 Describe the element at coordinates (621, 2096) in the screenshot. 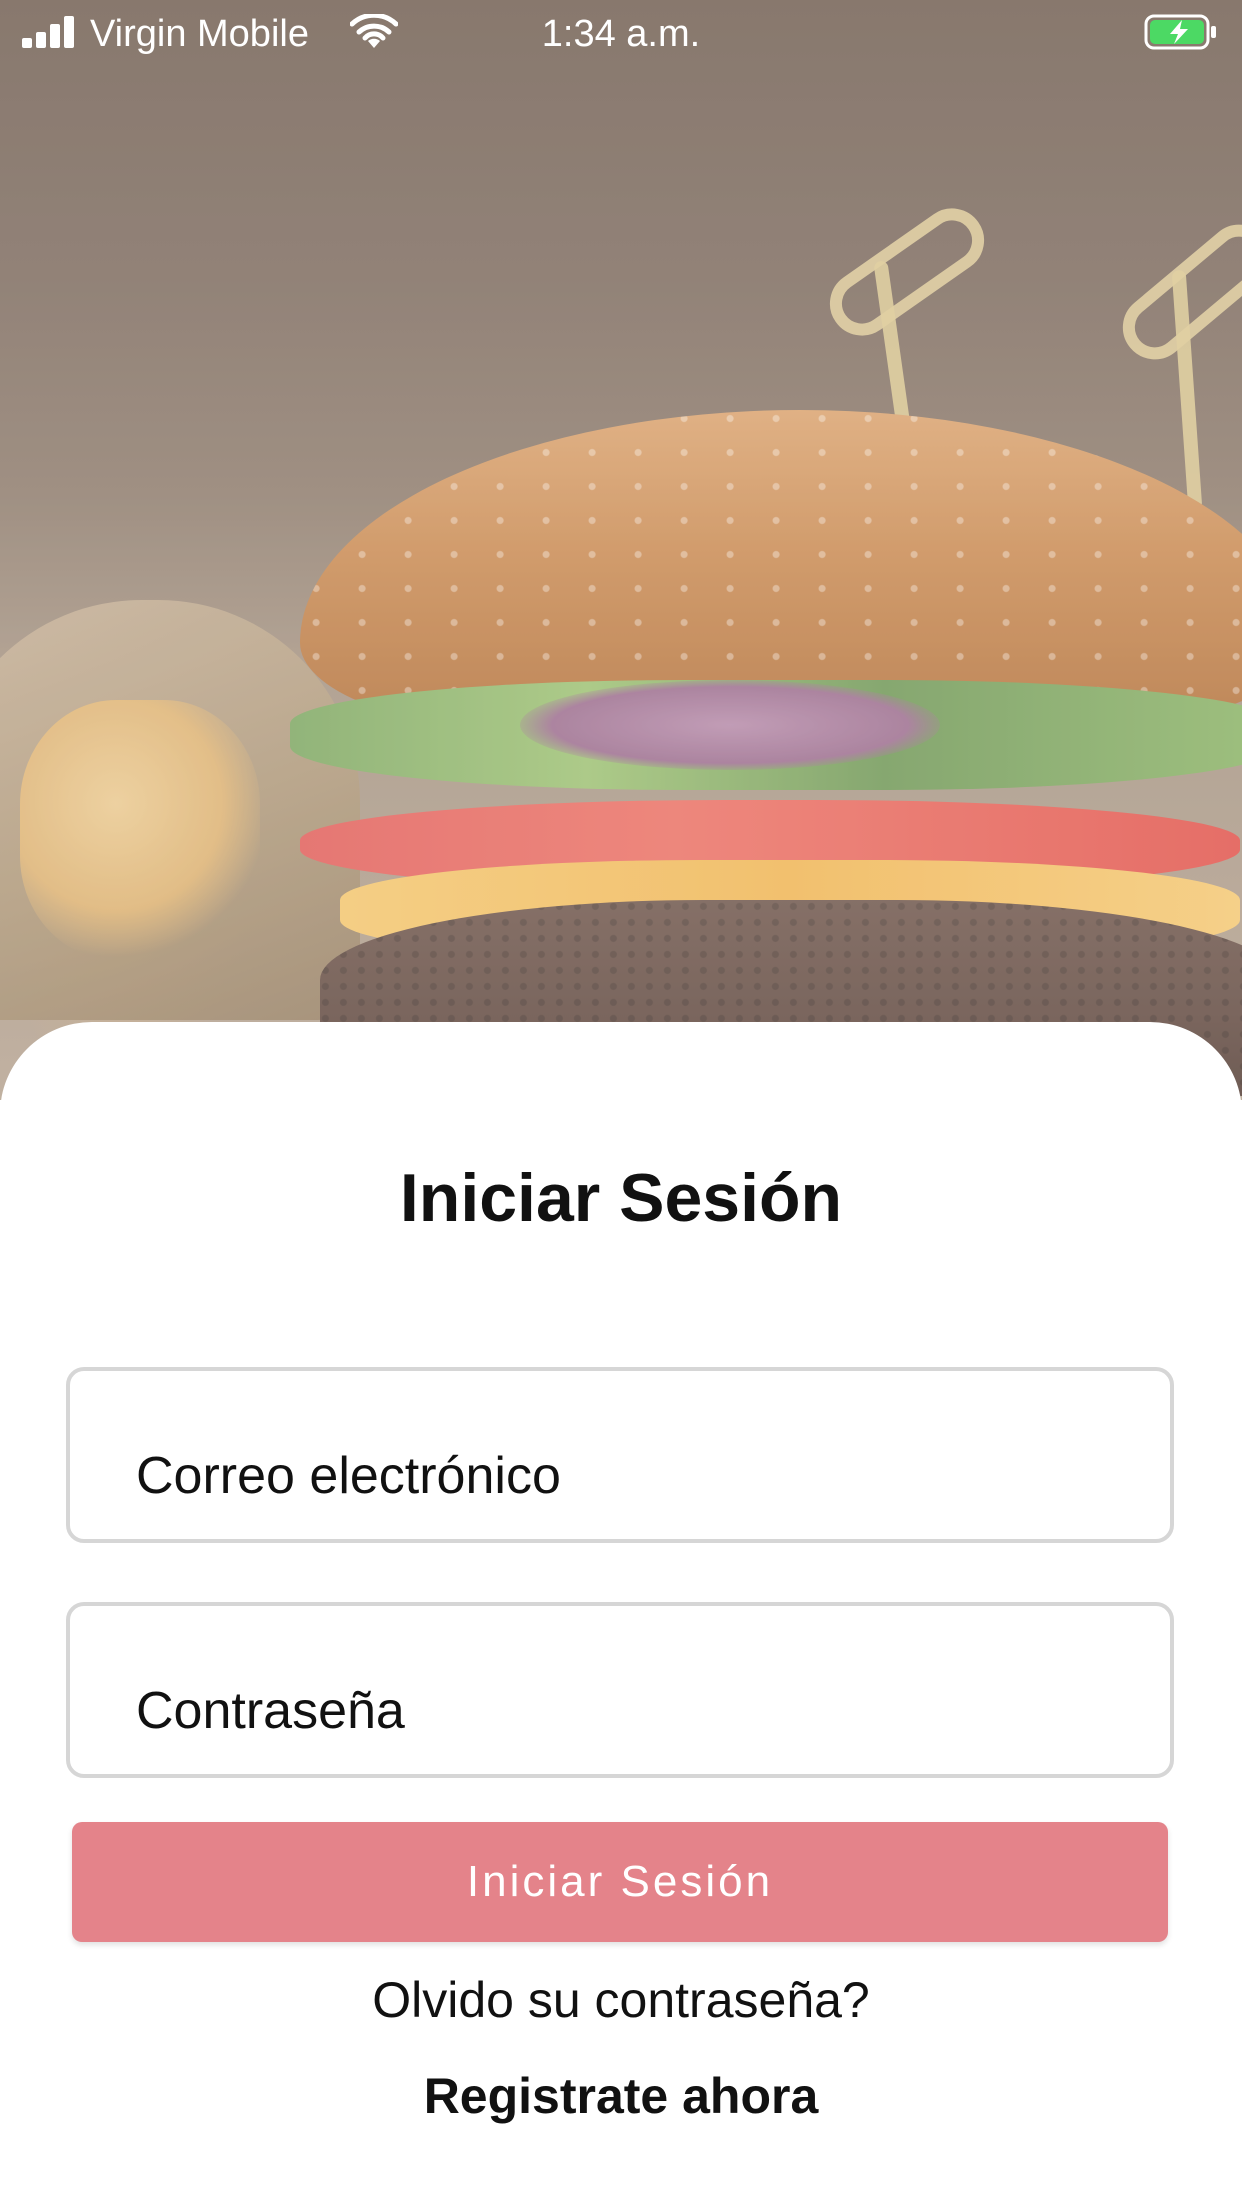

I see `register-link: Registrate ahora` at that location.